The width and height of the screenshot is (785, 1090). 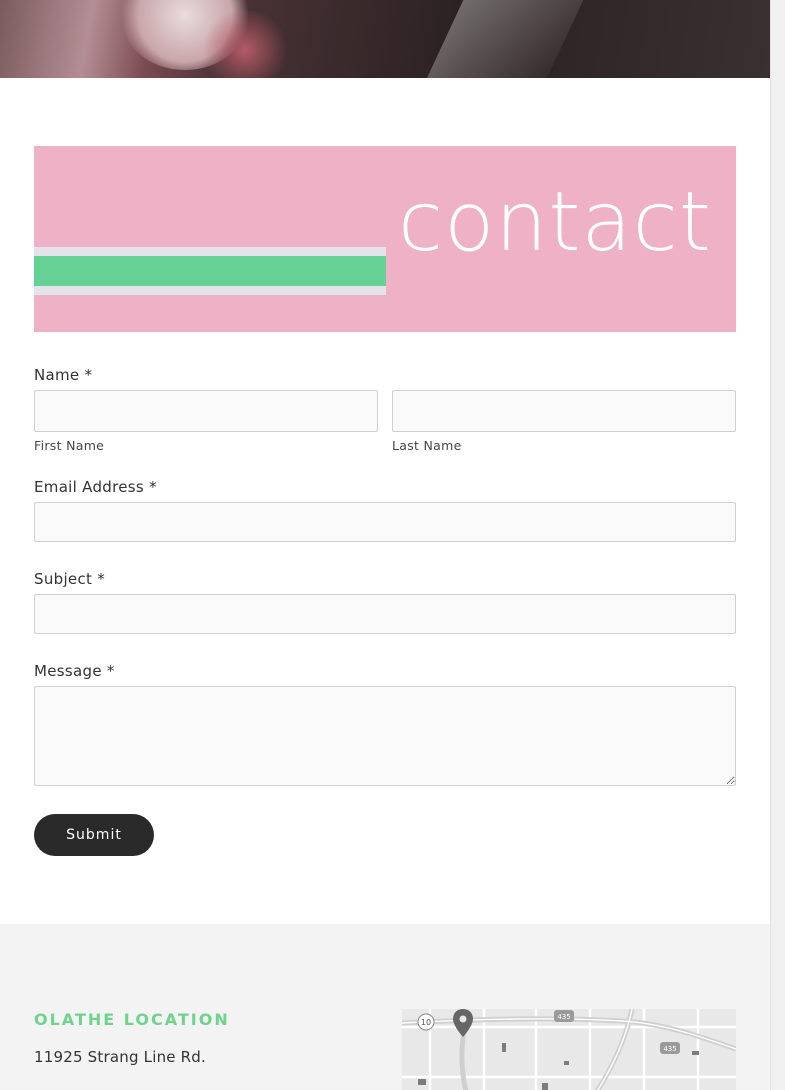 What do you see at coordinates (564, 411) in the screenshot?
I see `last-name-input` at bounding box center [564, 411].